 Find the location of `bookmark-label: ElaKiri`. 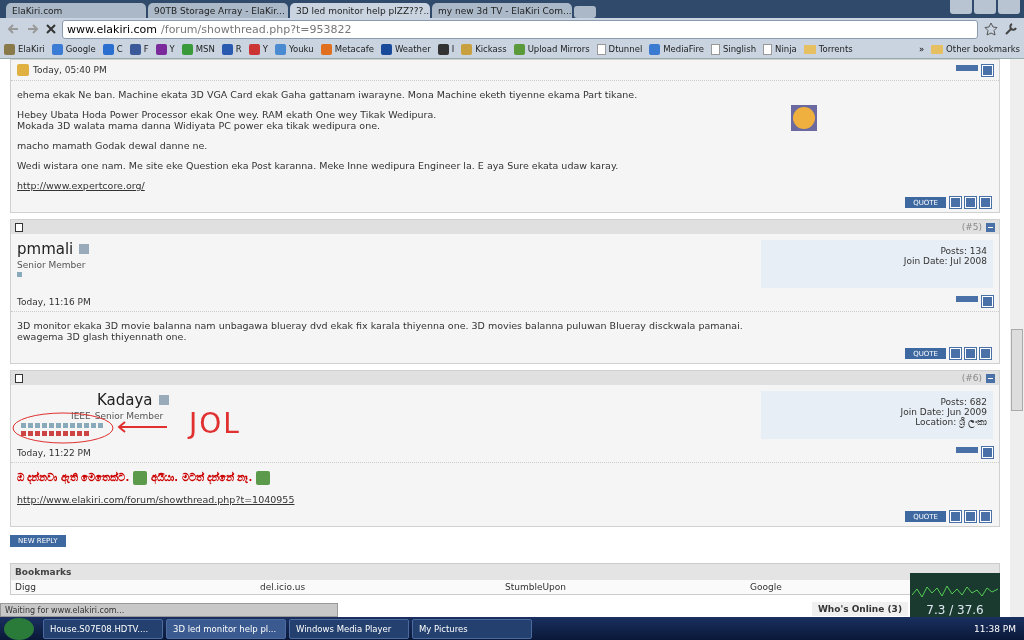

bookmark-label: ElaKiri is located at coordinates (31, 49).